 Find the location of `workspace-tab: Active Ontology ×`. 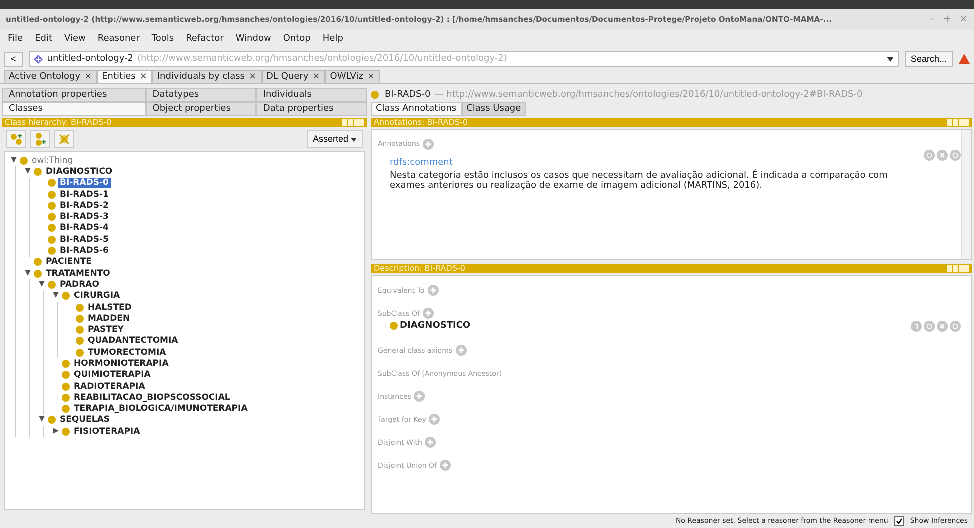

workspace-tab: Active Ontology × is located at coordinates (51, 76).